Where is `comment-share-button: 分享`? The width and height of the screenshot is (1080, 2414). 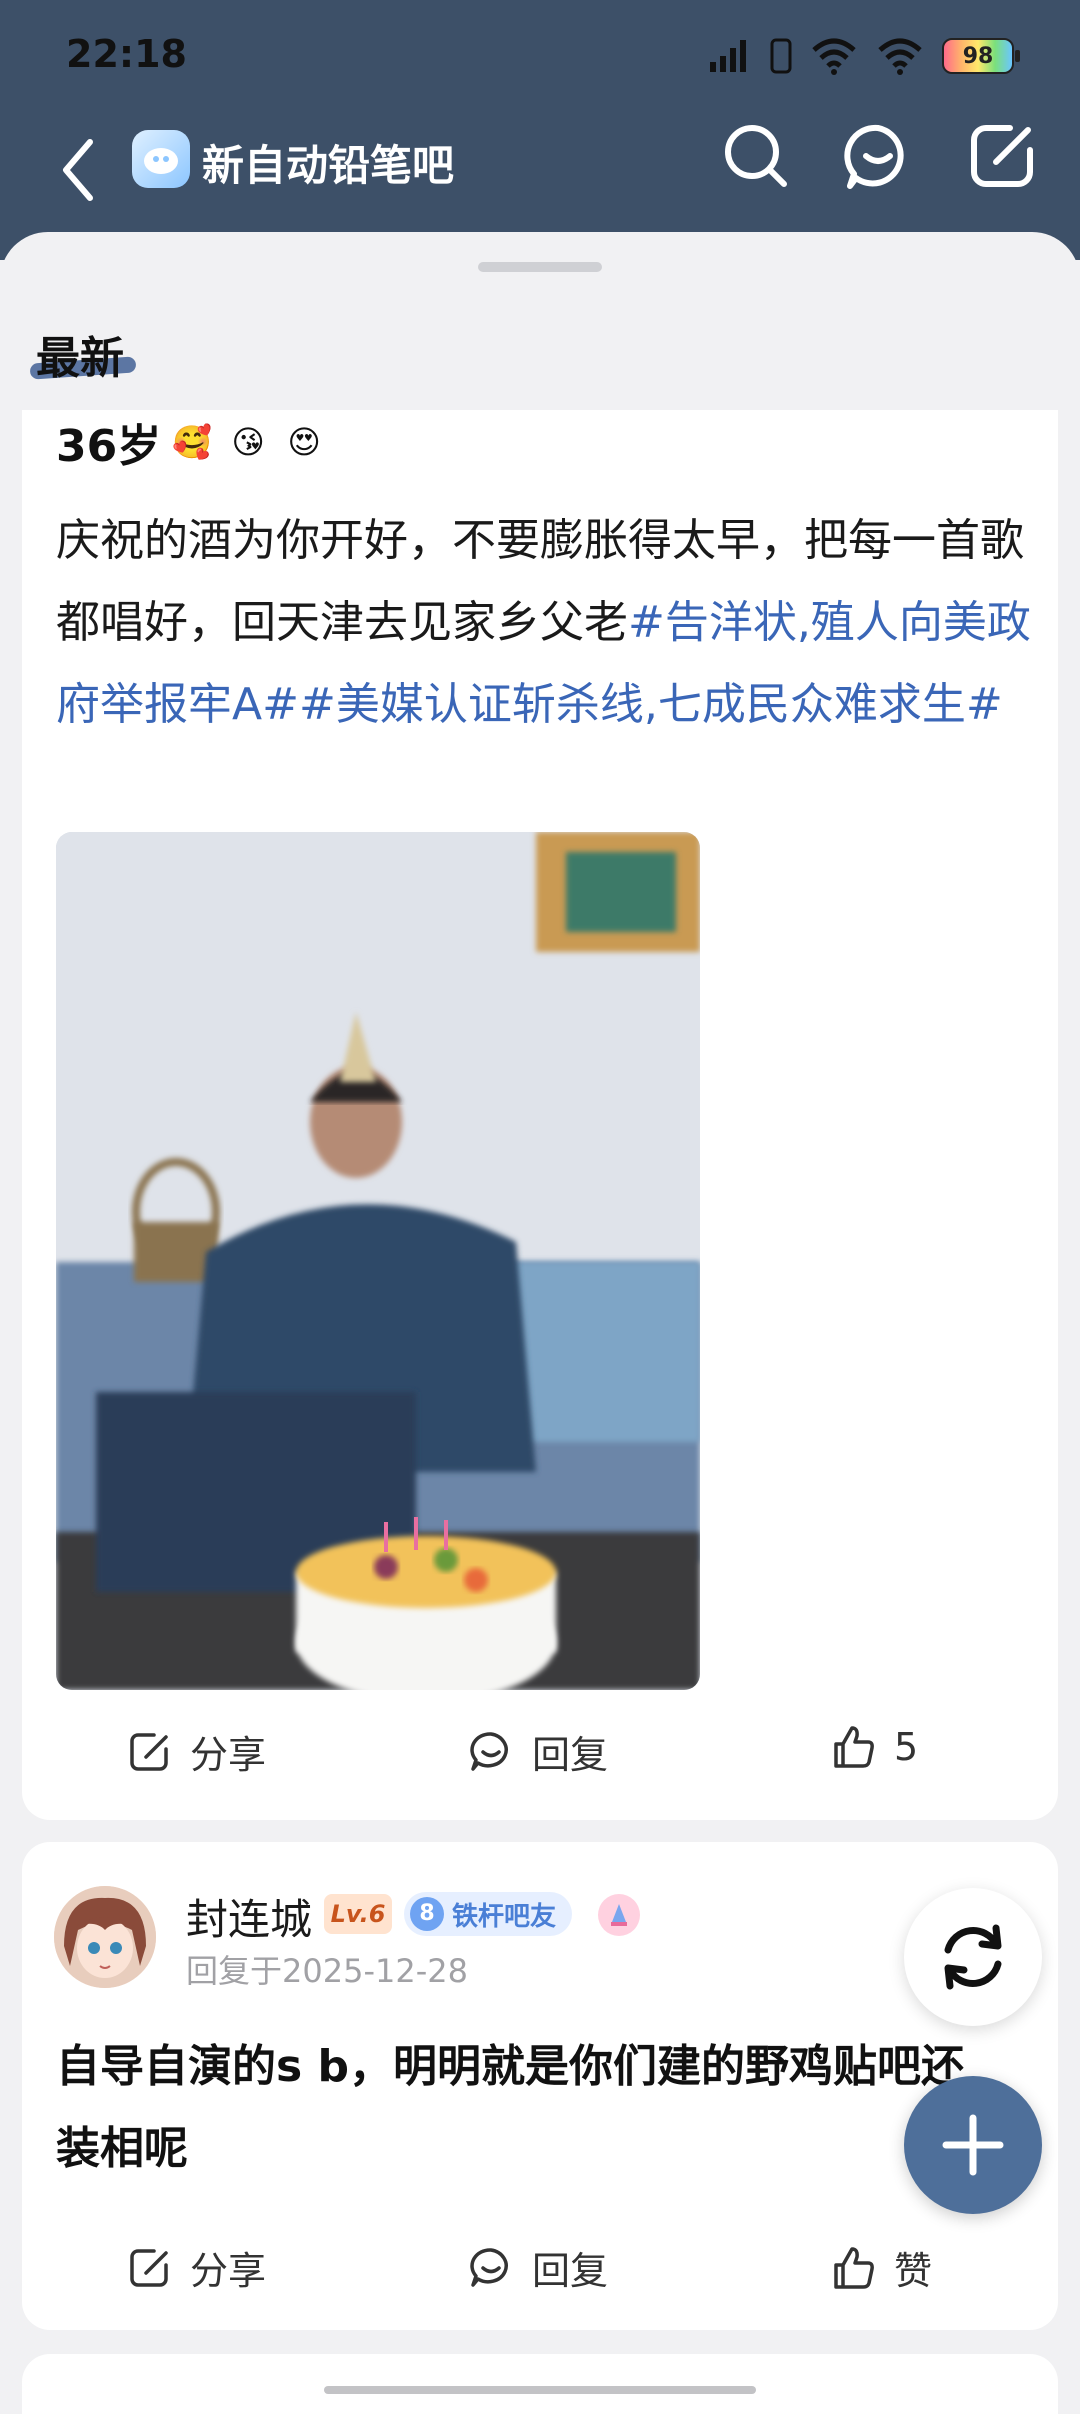 comment-share-button: 分享 is located at coordinates (196, 2267).